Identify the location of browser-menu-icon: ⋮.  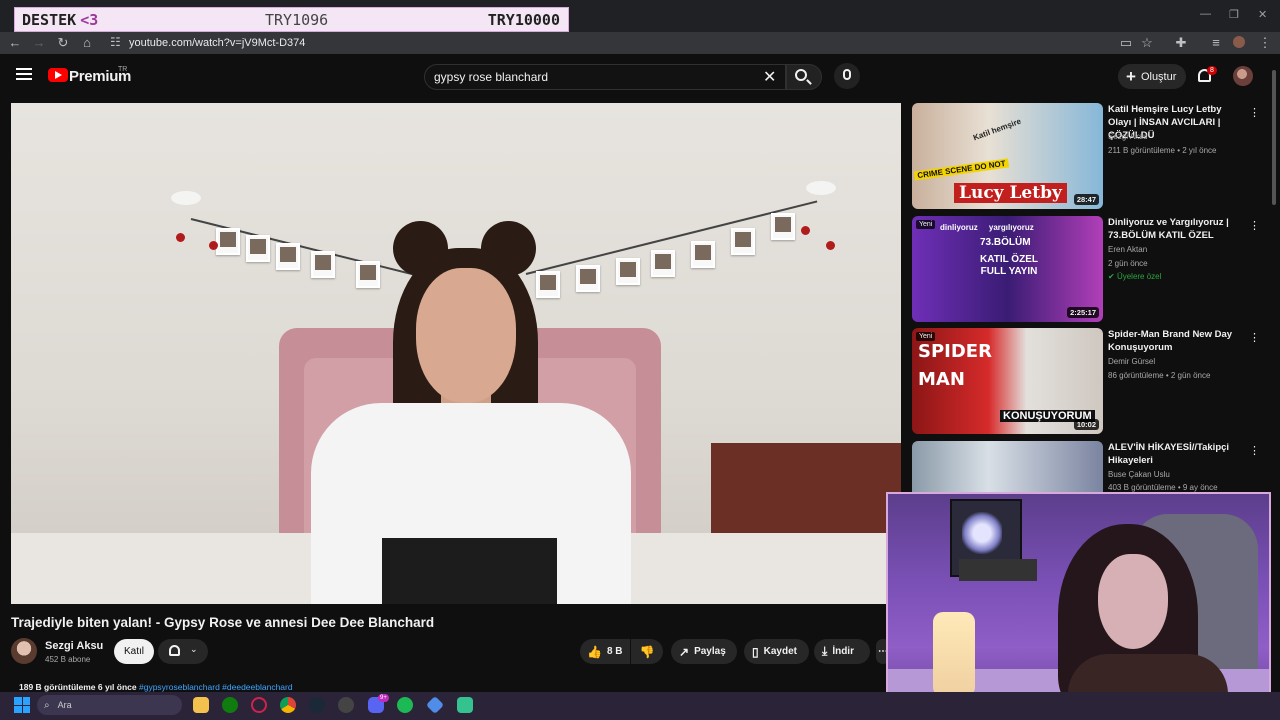
(1265, 43).